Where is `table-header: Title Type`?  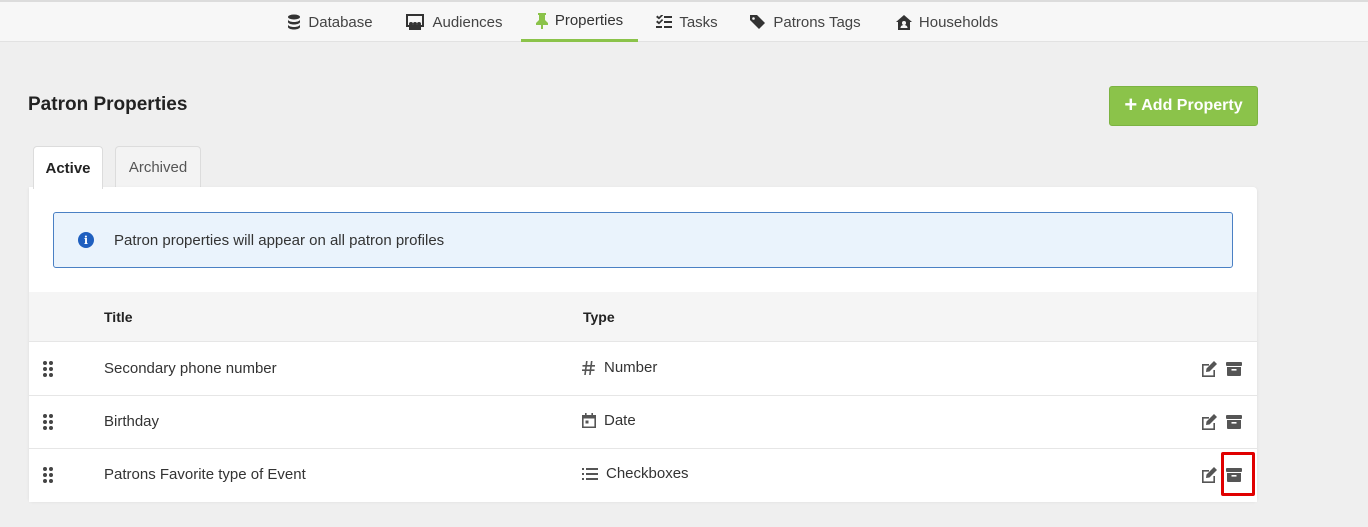 table-header: Title Type is located at coordinates (643, 317).